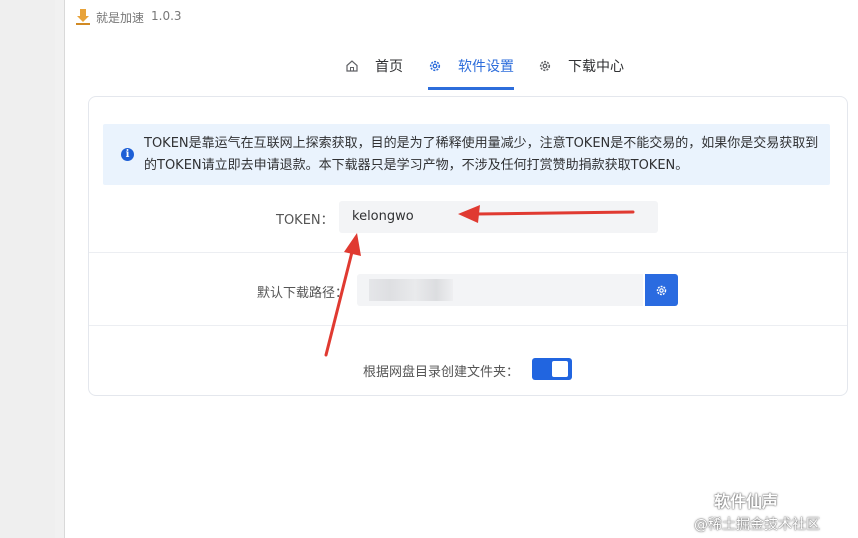 Image resolution: width=858 pixels, height=538 pixels. What do you see at coordinates (352, 66) in the screenshot?
I see `home-icon` at bounding box center [352, 66].